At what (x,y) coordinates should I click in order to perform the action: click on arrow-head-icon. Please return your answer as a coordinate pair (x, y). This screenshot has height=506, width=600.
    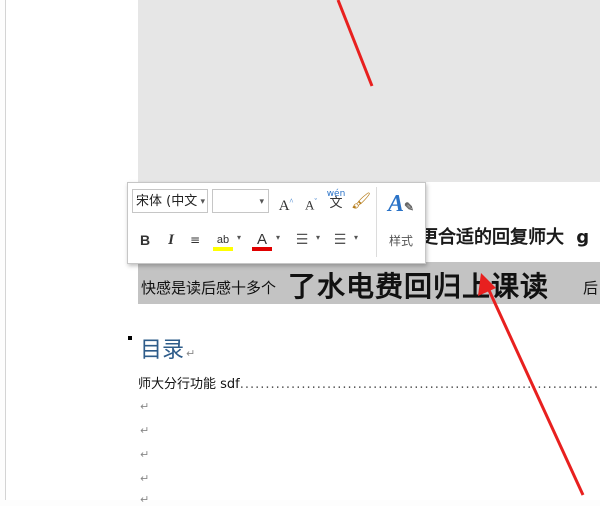
    Looking at the image, I should click on (487, 284).